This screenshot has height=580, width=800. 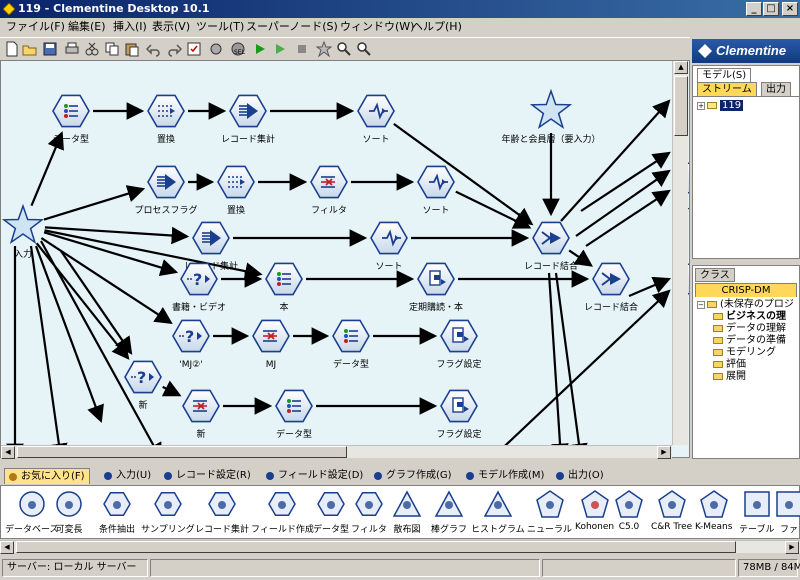 What do you see at coordinates (790, 9) in the screenshot?
I see `close-button: ×` at bounding box center [790, 9].